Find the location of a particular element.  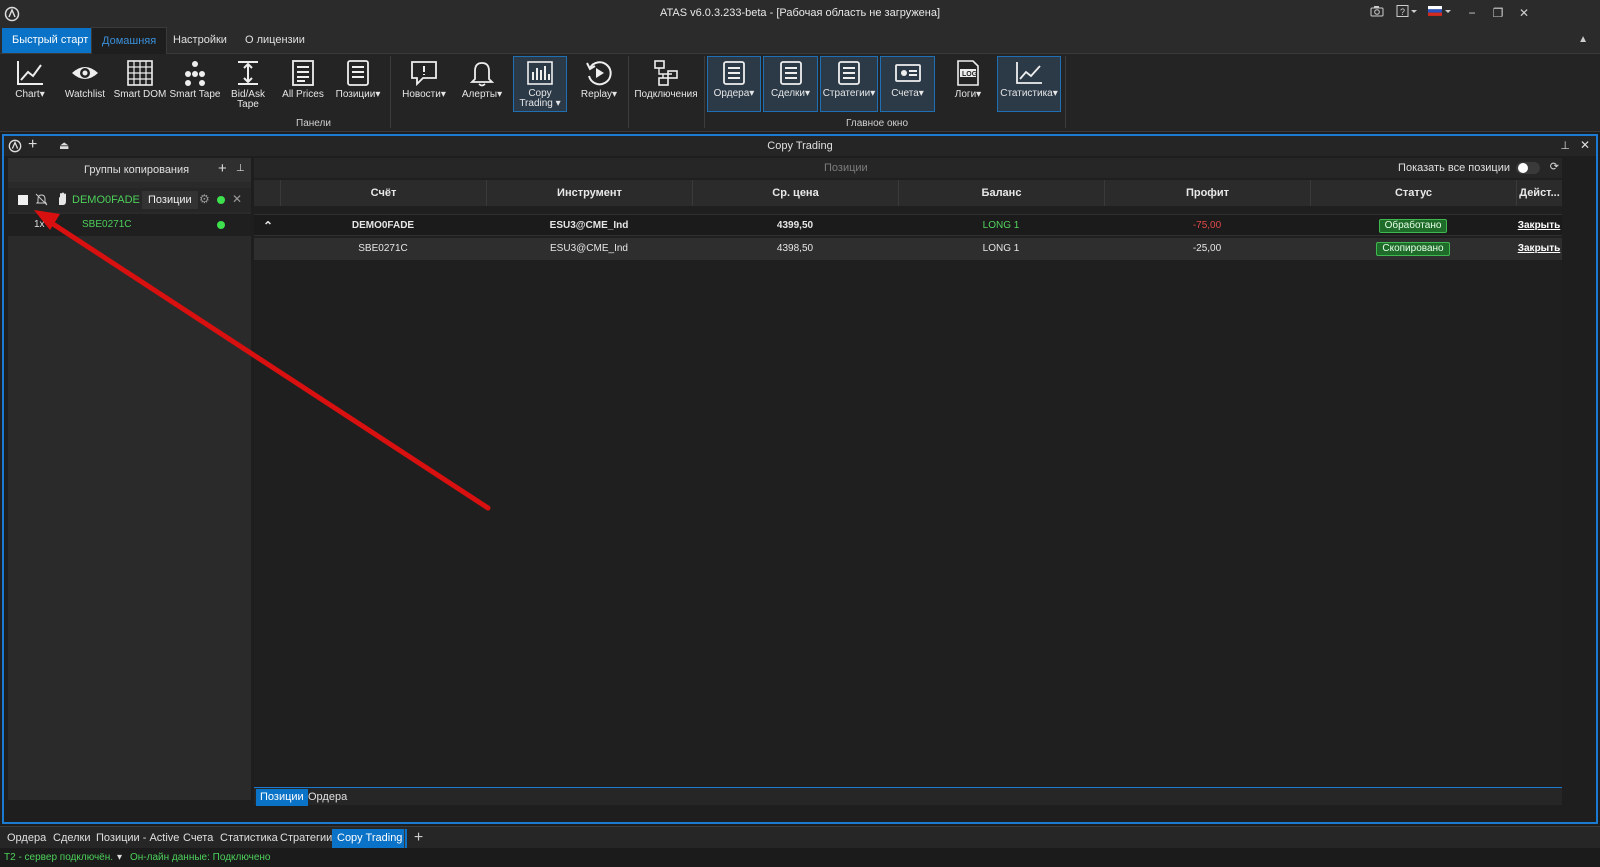

add-group-icon: + is located at coordinates (222, 168).